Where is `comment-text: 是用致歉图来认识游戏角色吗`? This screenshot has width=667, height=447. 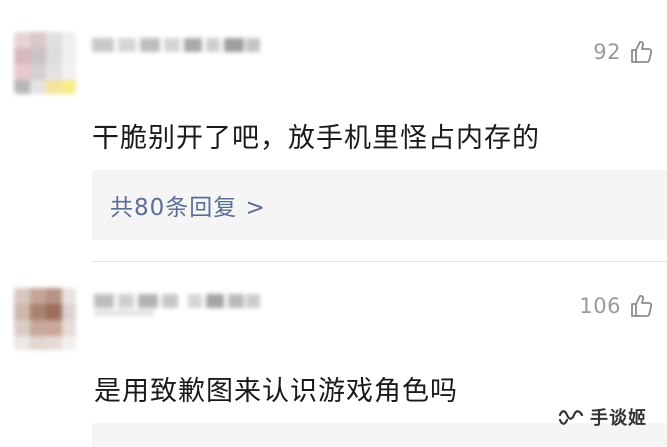
comment-text: 是用致歉图来认识游戏角色吗 is located at coordinates (276, 391).